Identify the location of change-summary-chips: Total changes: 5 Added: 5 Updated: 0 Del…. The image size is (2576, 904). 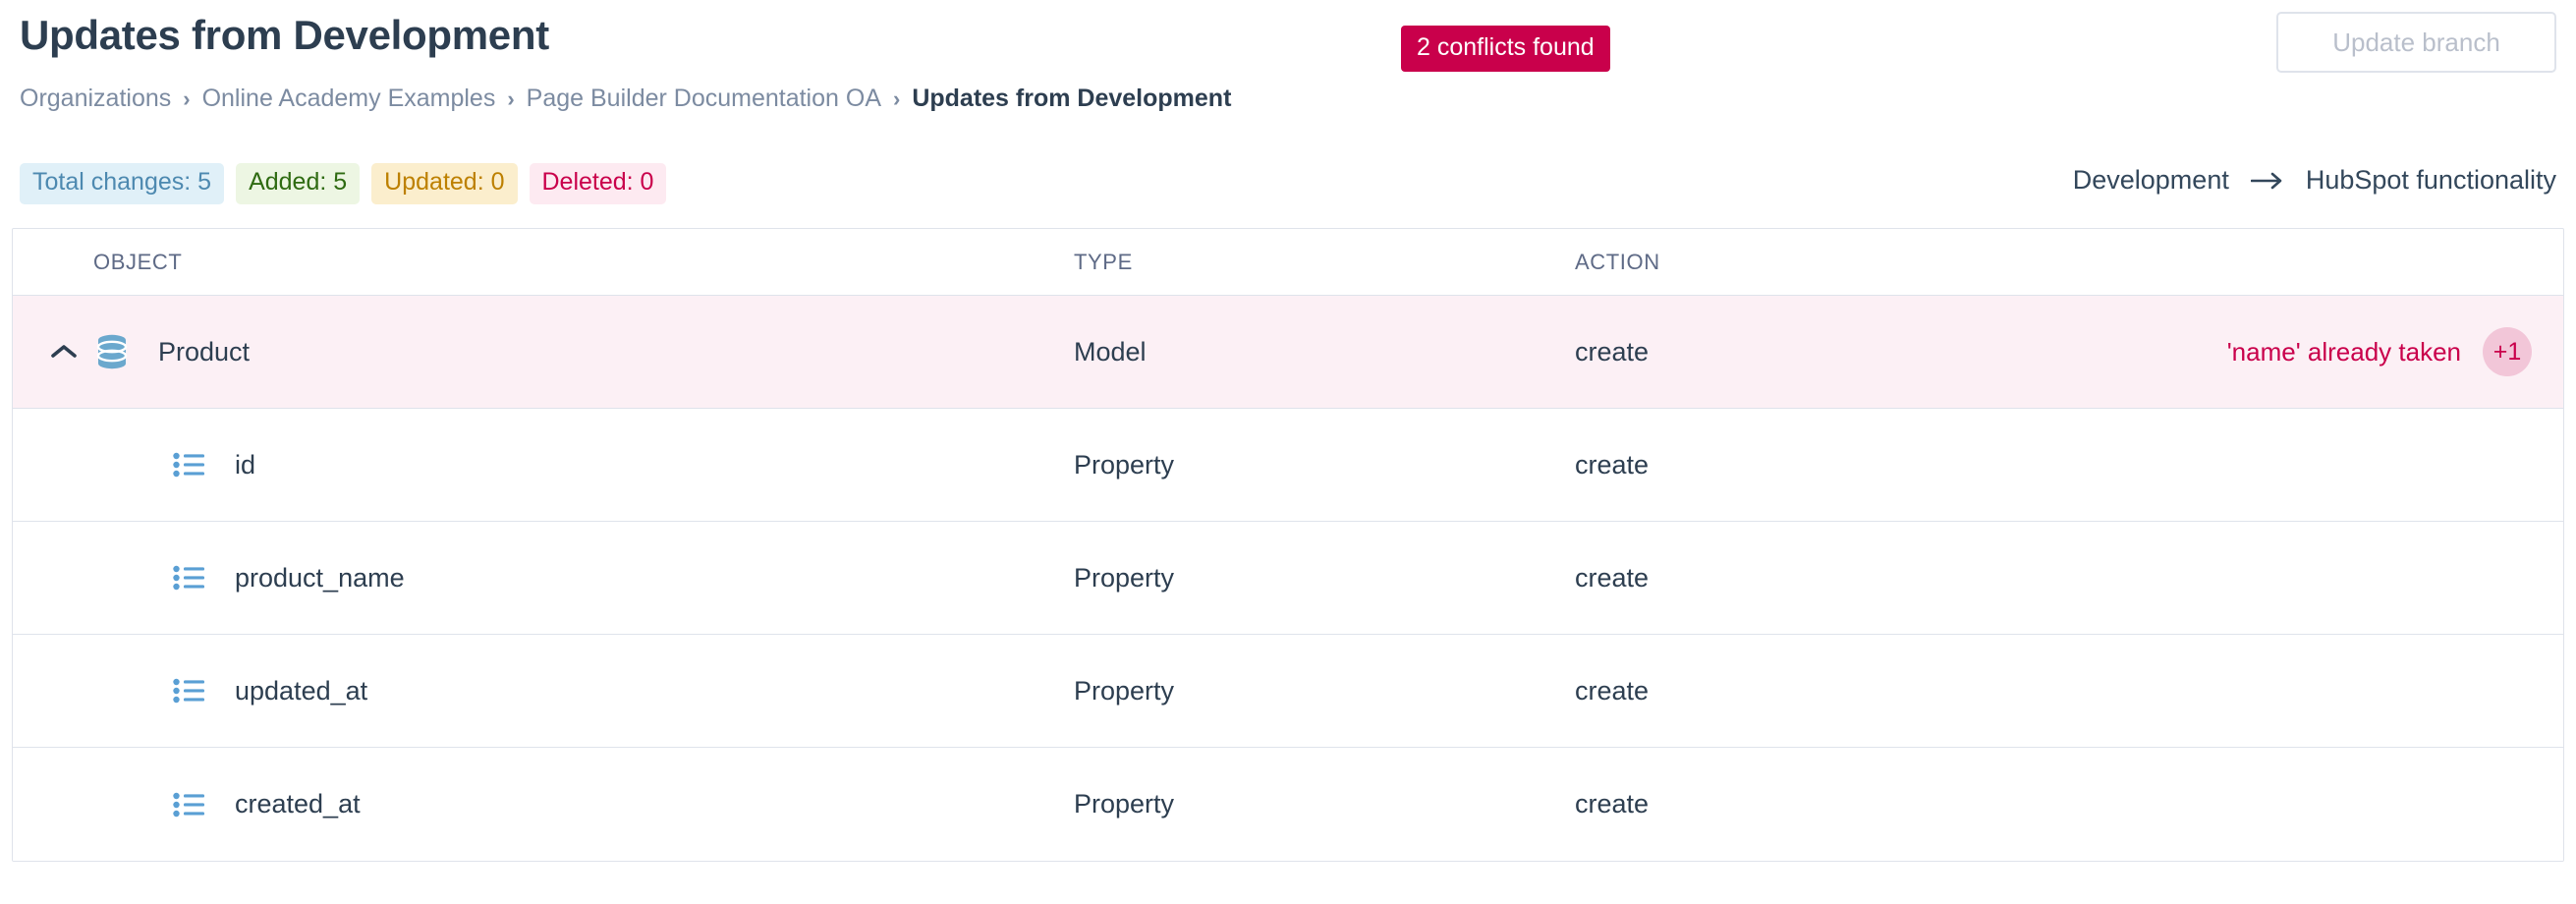
(343, 183).